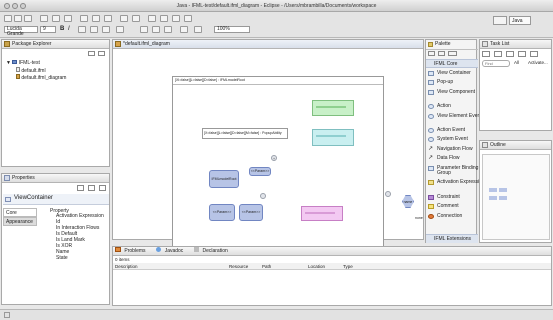  What do you see at coordinates (456, 185) in the screenshot?
I see `palette-item-activation-expression: Activation Expression` at bounding box center [456, 185].